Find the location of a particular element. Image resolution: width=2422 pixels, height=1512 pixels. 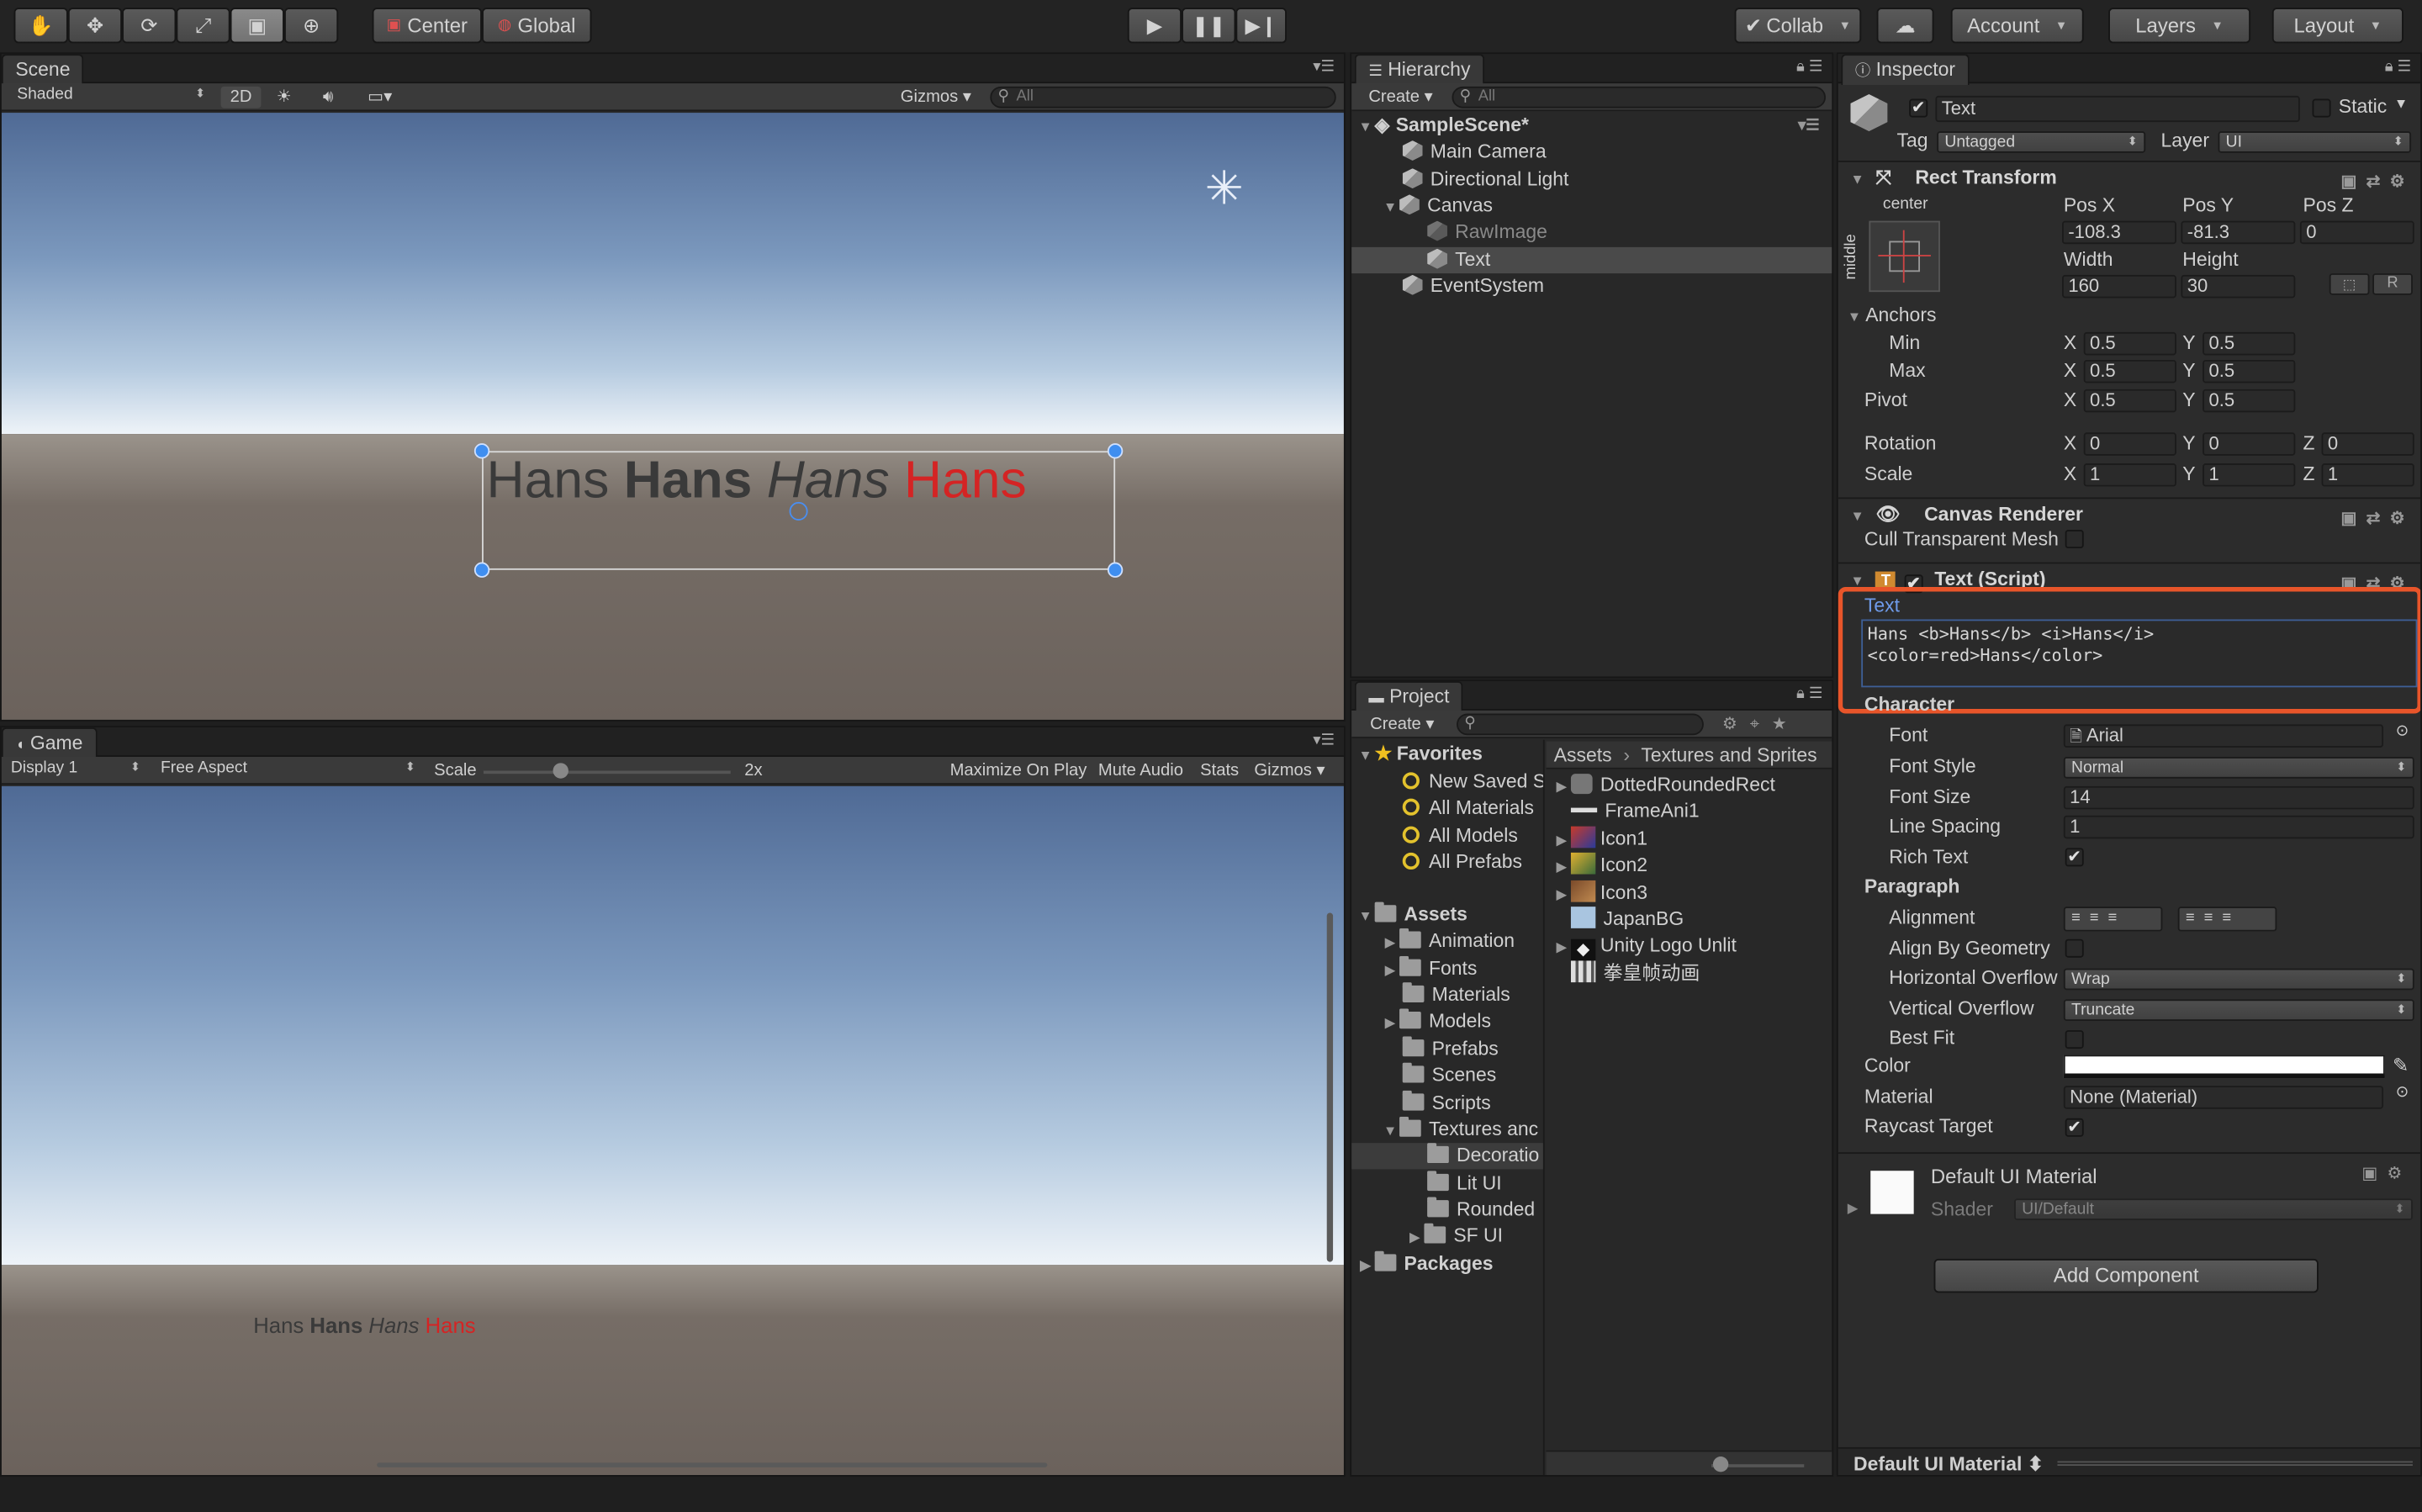

mute-audio-toggle: Mute Audio is located at coordinates (1140, 771).